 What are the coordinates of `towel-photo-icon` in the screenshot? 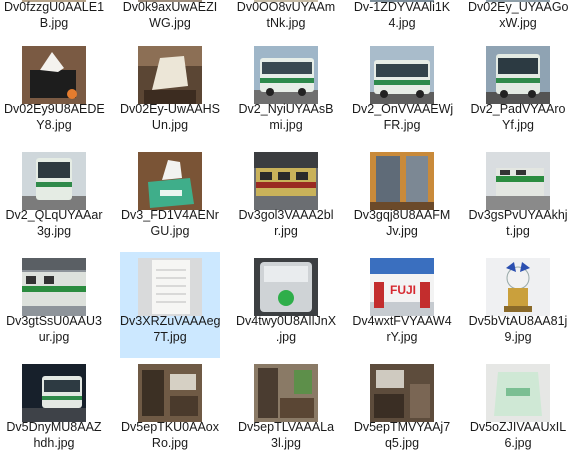 It's located at (518, 393).